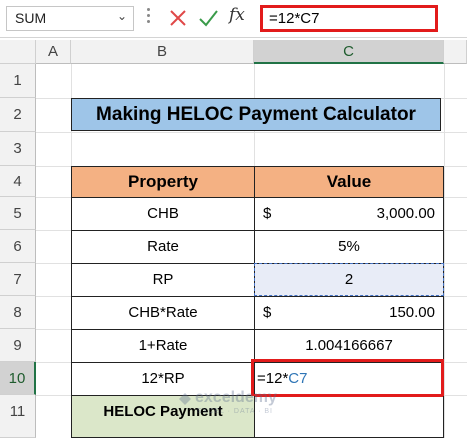 The width and height of the screenshot is (467, 438). What do you see at coordinates (18, 213) in the screenshot?
I see `row-header-5: 5` at bounding box center [18, 213].